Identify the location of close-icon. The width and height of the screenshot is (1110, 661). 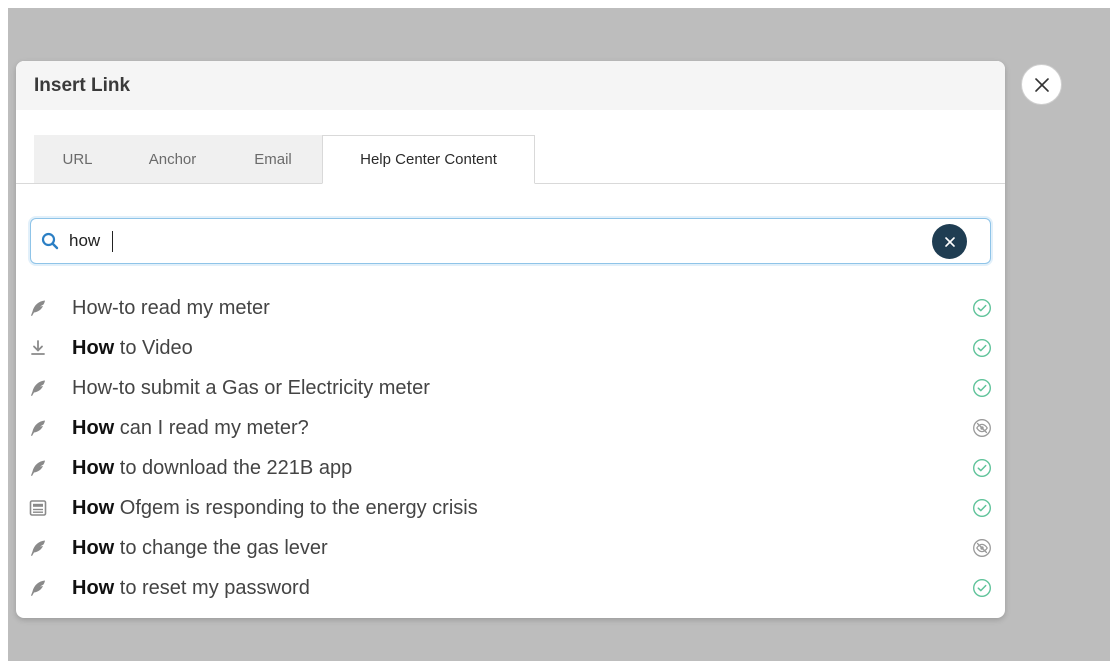
(1041, 84).